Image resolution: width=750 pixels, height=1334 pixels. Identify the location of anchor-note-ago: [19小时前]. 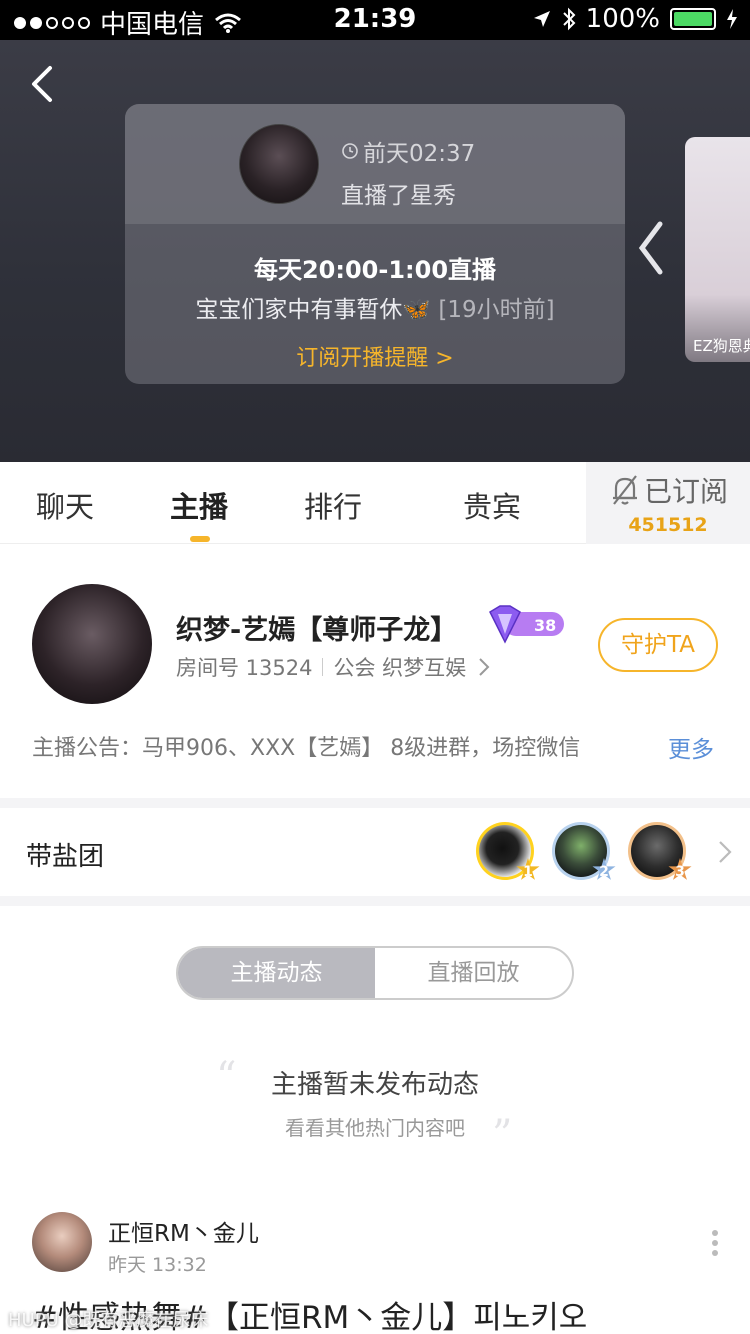
(496, 310).